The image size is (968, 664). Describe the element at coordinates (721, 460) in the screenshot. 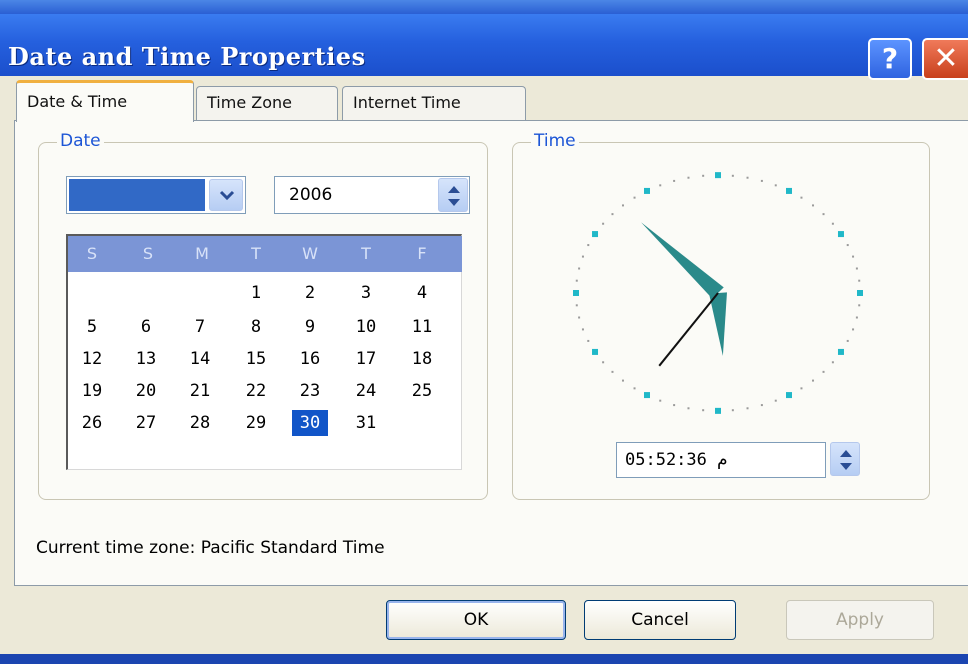

I see `time-input: 05:52:36 م` at that location.